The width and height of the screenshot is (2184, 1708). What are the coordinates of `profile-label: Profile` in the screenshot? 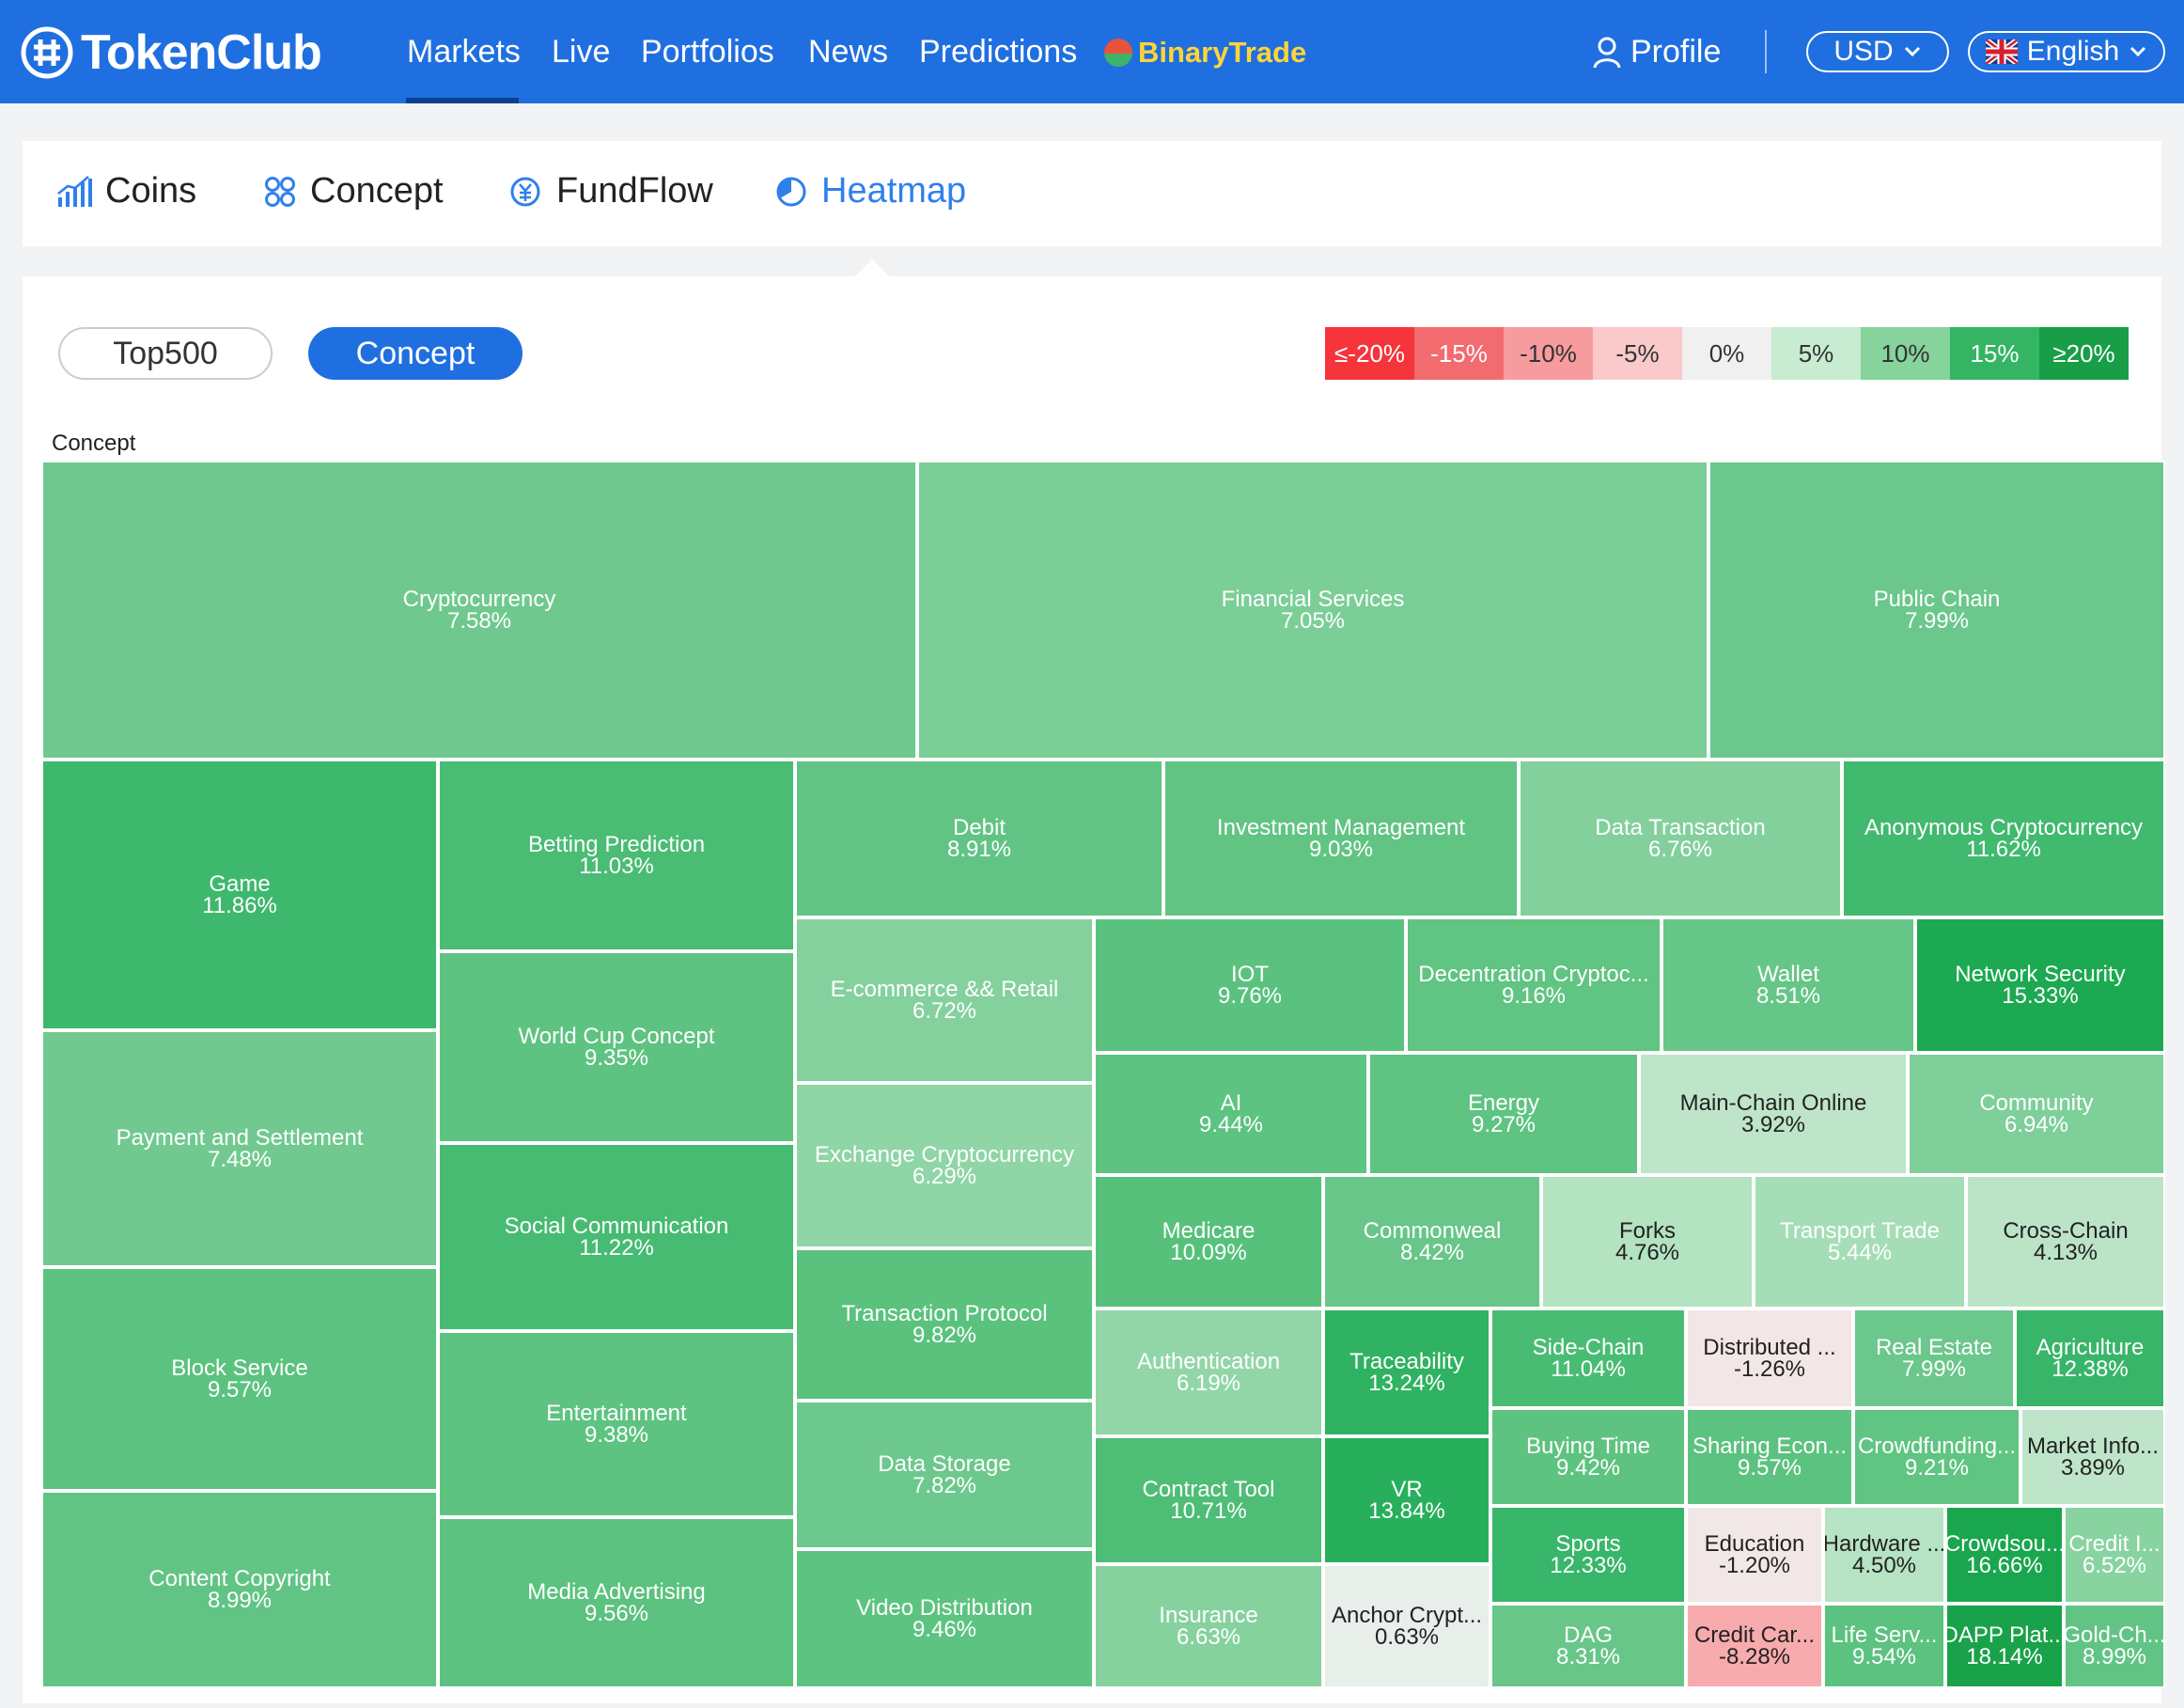 It's located at (1676, 52).